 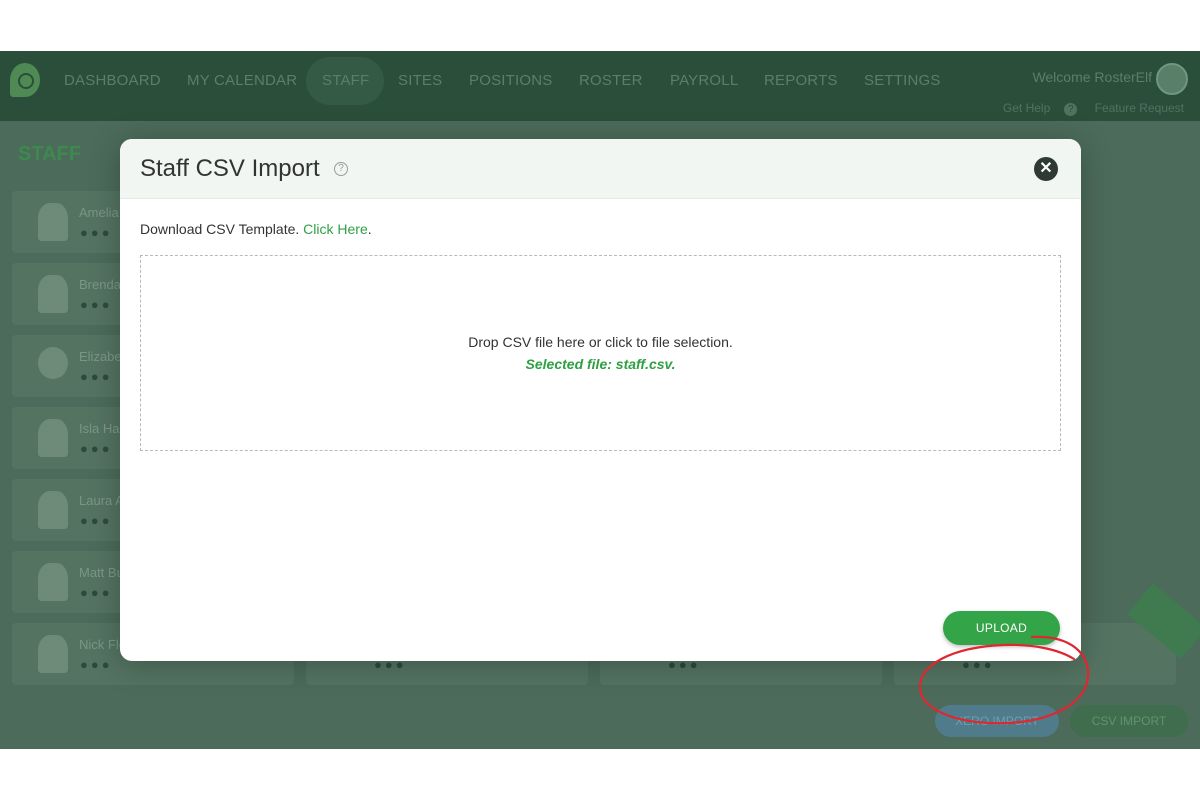 I want to click on staff-name: Amelia, so click(x=99, y=212).